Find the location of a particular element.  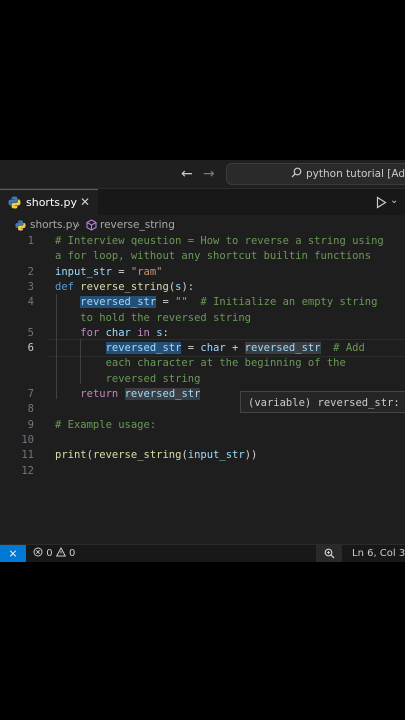

line-number: 12 is located at coordinates (27, 470).